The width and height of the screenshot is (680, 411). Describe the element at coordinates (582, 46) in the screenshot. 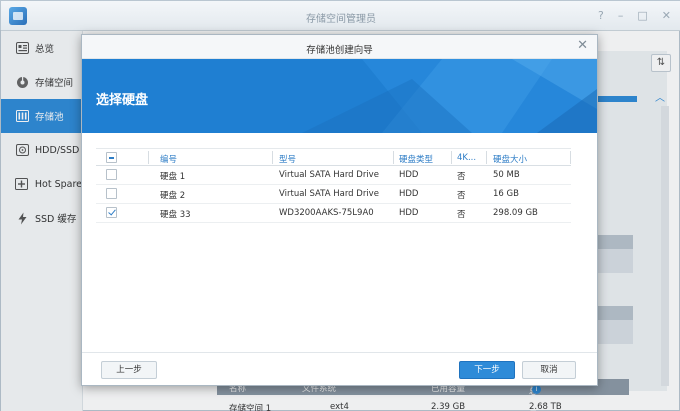

I see `close-icon: ✕` at that location.